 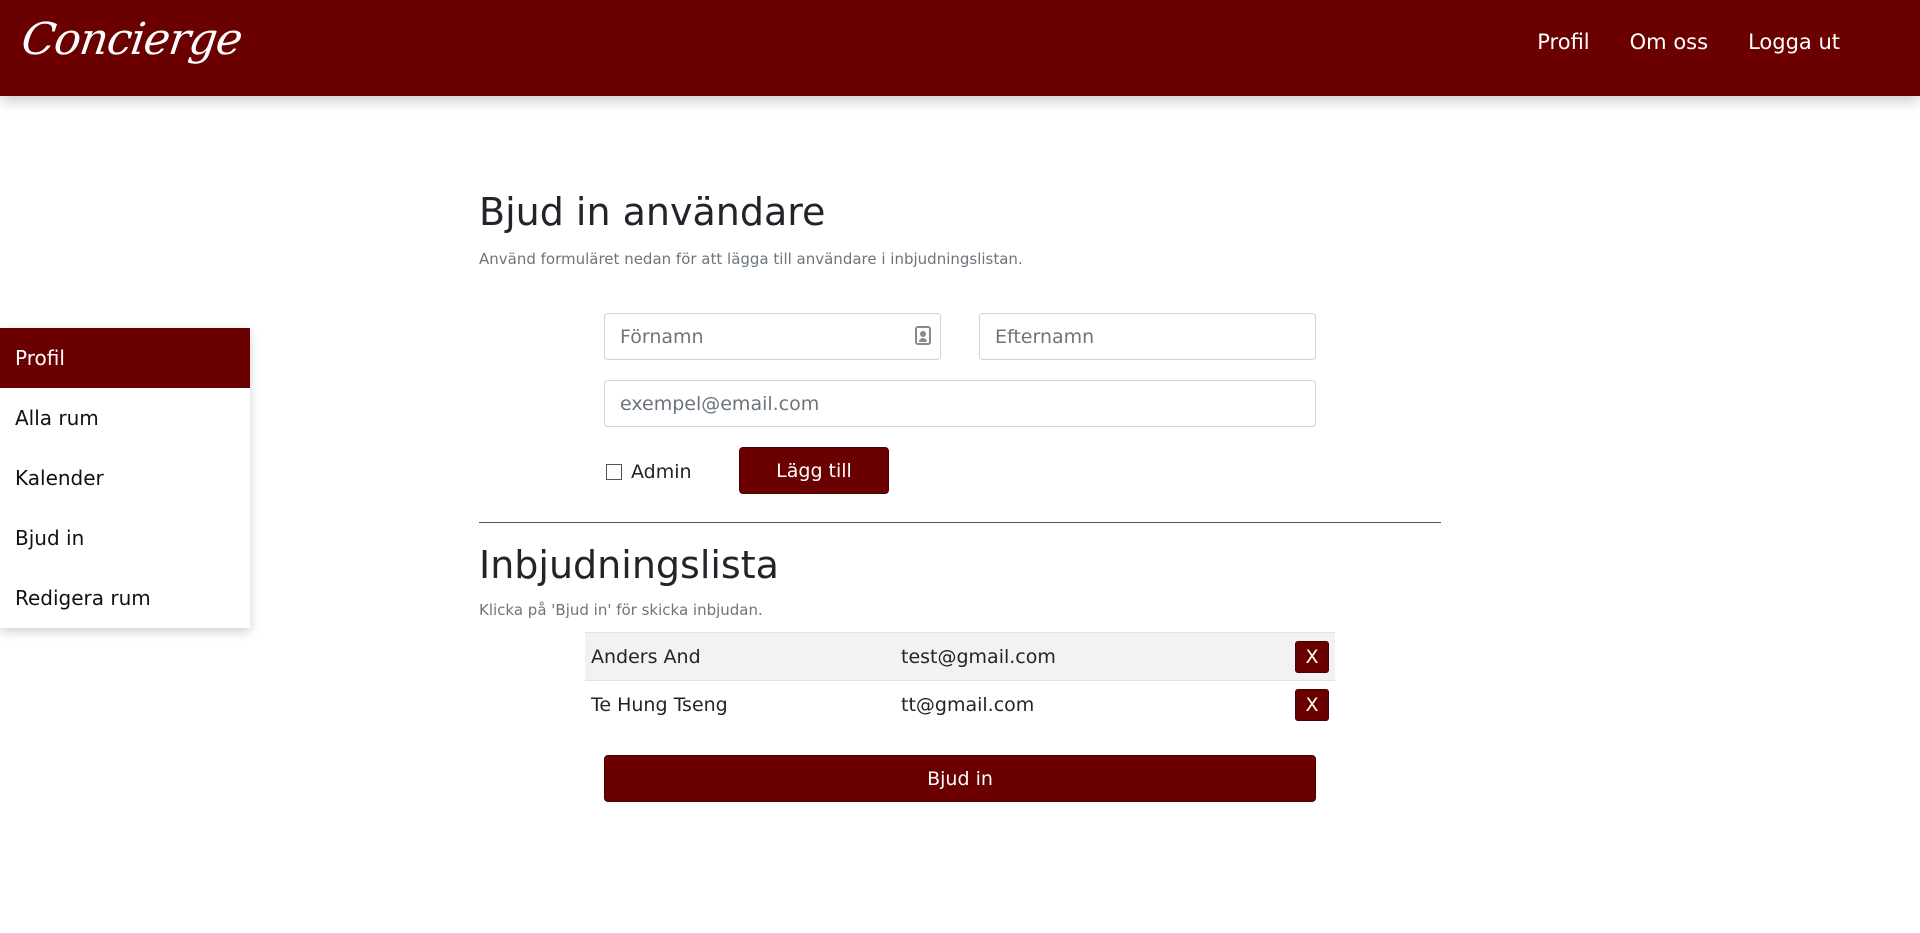 What do you see at coordinates (923, 335) in the screenshot?
I see `contact-card-icon` at bounding box center [923, 335].